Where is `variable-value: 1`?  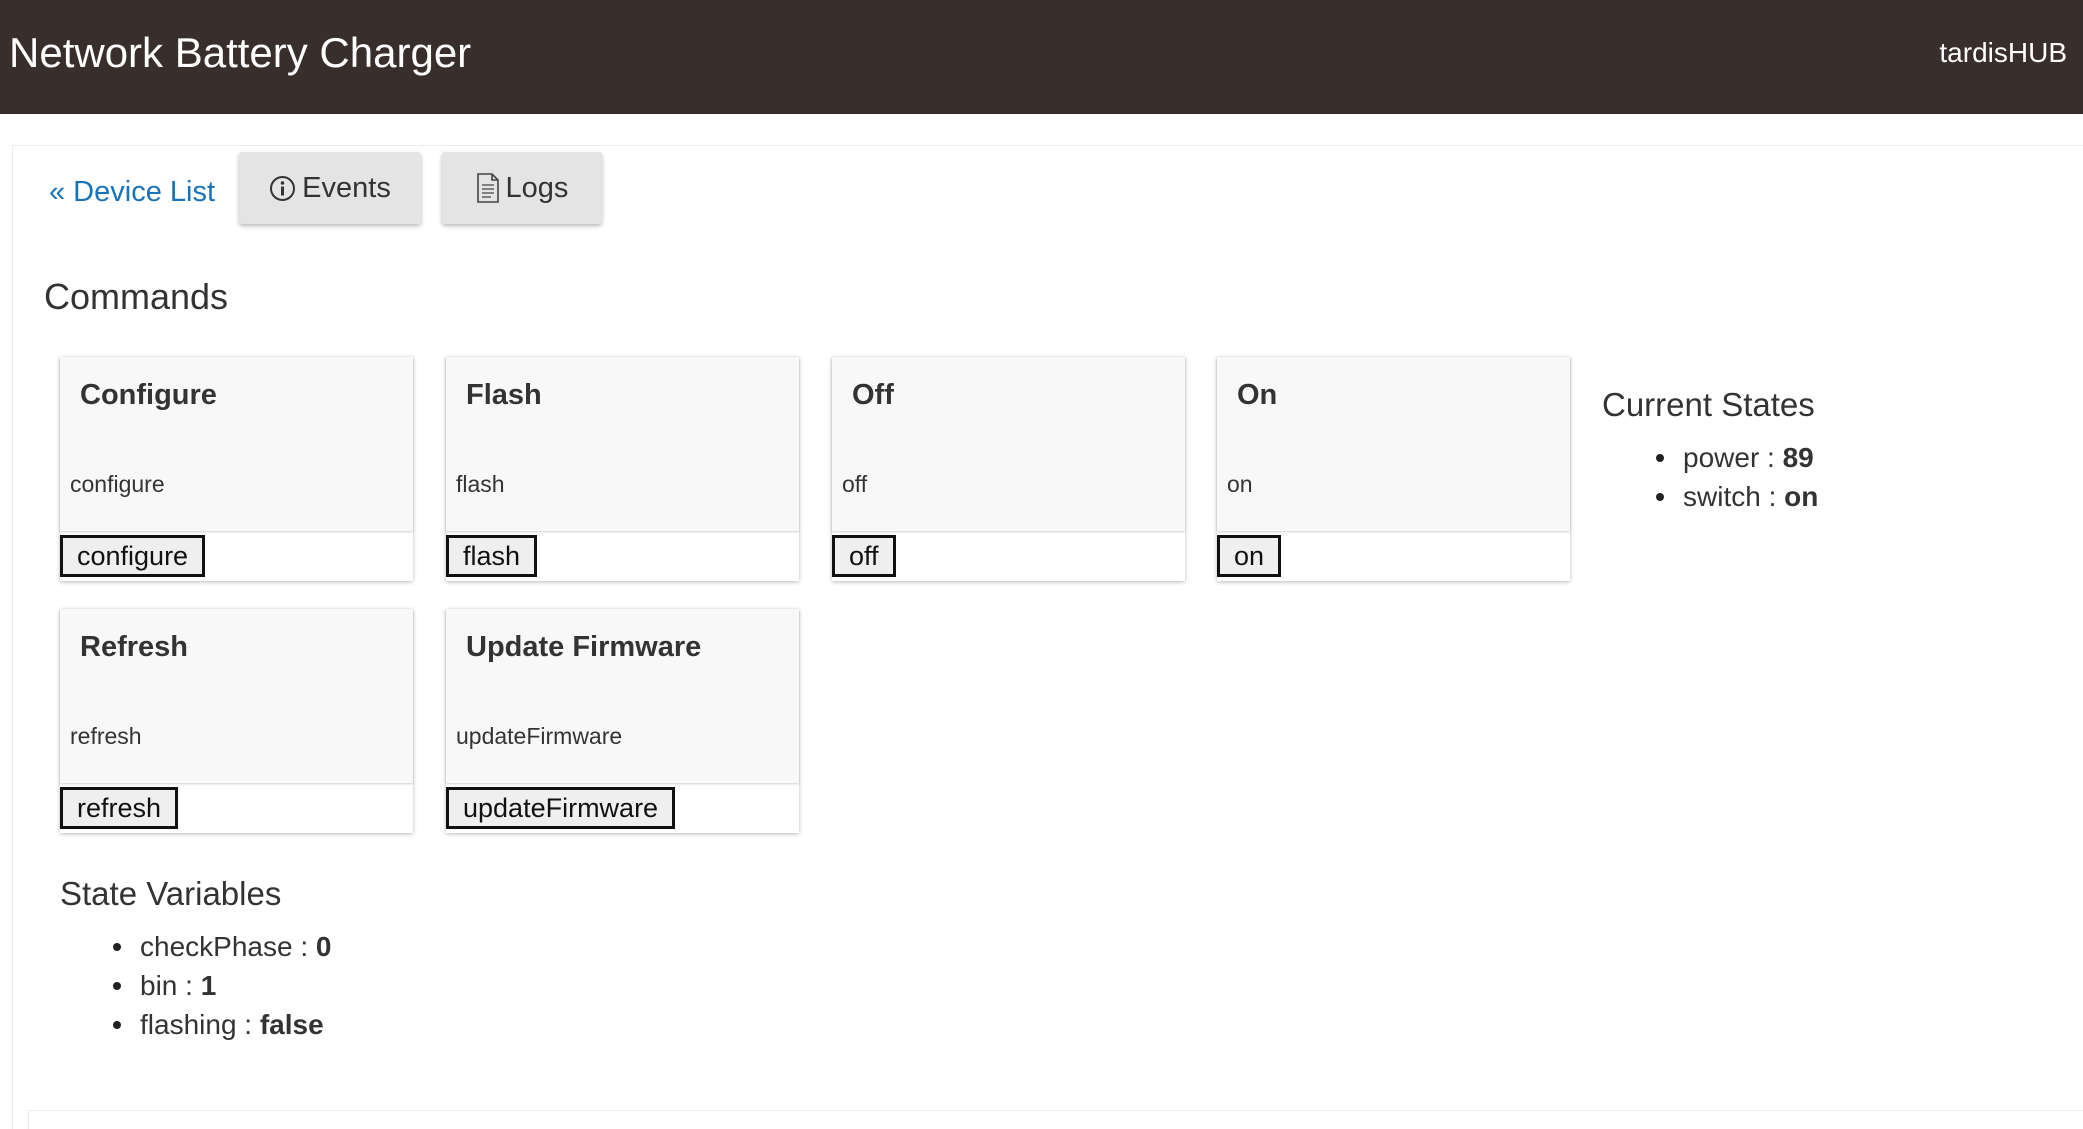 variable-value: 1 is located at coordinates (208, 985).